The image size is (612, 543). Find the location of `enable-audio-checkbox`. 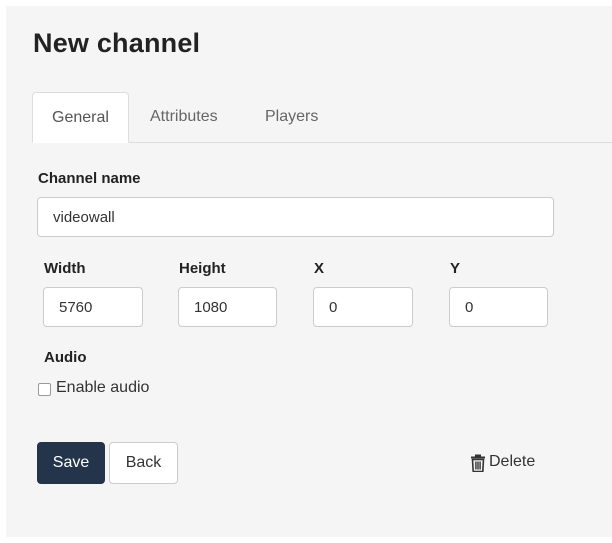

enable-audio-checkbox is located at coordinates (44, 389).